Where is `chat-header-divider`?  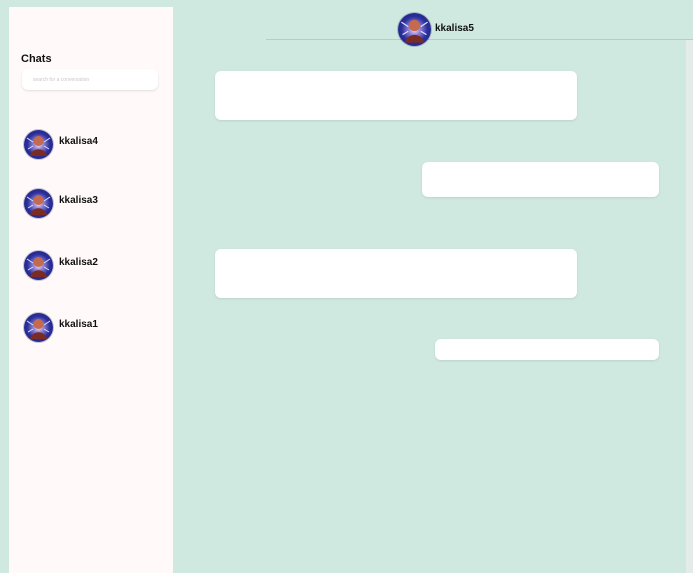 chat-header-divider is located at coordinates (479, 39).